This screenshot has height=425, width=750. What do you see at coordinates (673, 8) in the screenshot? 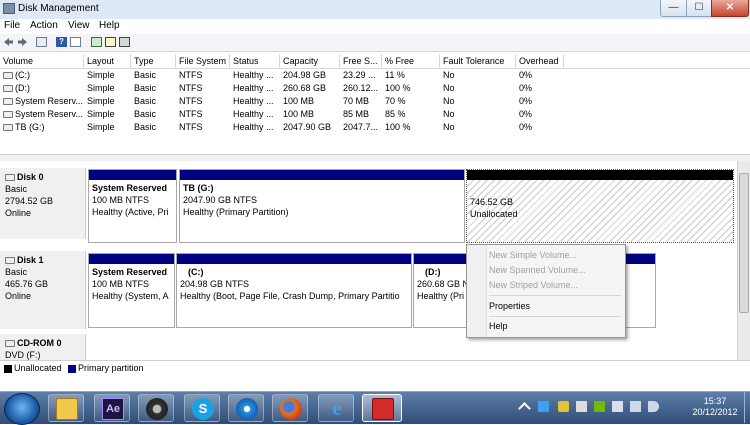
I see `minimize-button: —` at bounding box center [673, 8].